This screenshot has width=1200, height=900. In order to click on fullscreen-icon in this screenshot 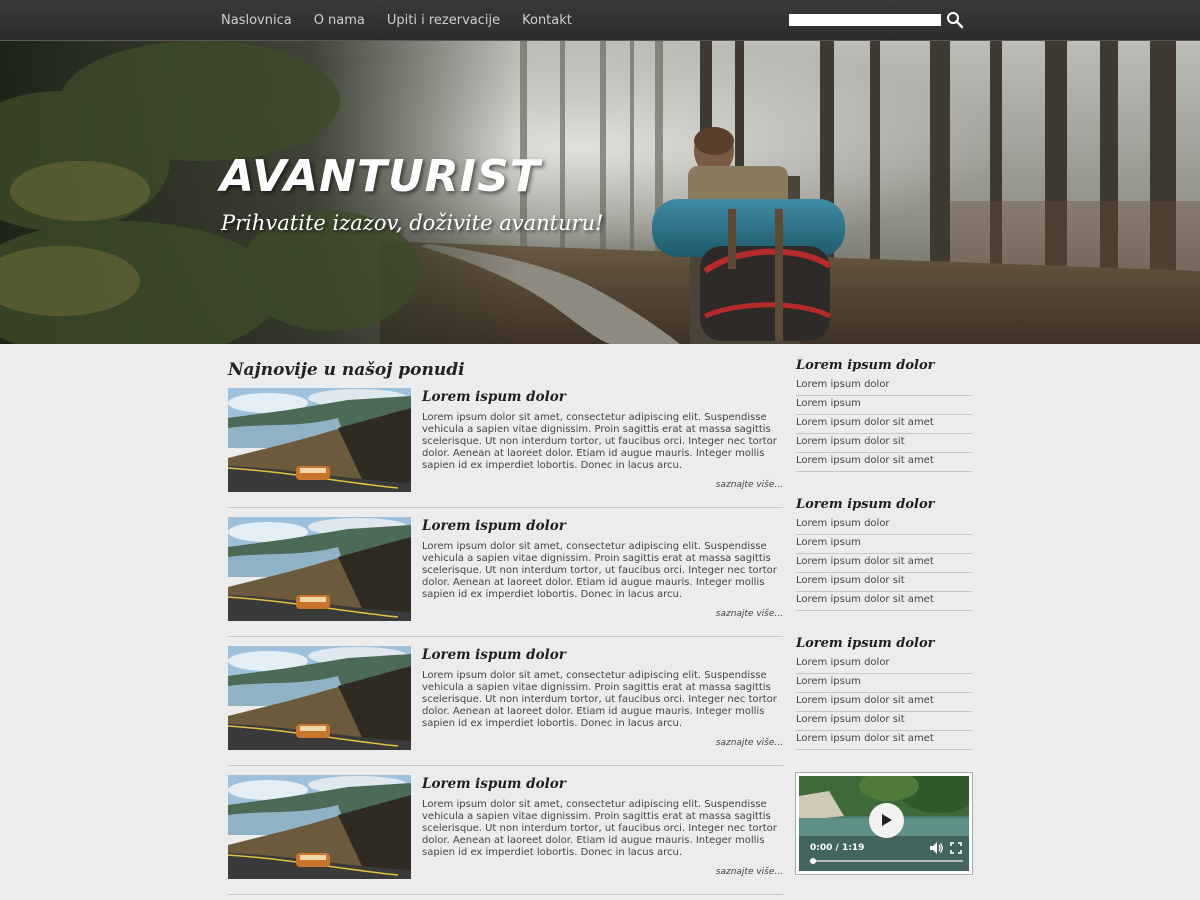, I will do `click(956, 848)`.